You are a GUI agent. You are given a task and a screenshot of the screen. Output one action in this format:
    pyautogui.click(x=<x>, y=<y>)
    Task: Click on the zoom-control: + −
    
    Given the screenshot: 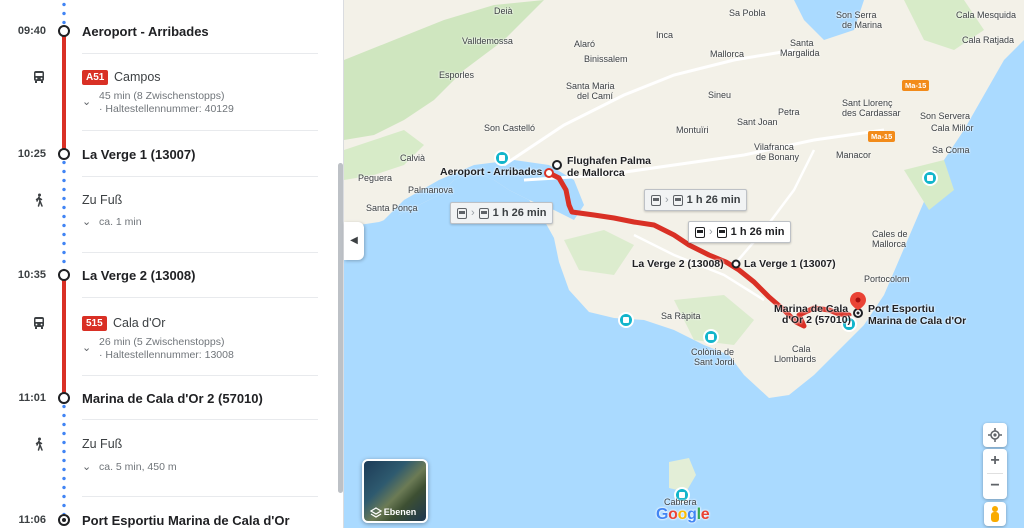 What is the action you would take?
    pyautogui.click(x=995, y=474)
    